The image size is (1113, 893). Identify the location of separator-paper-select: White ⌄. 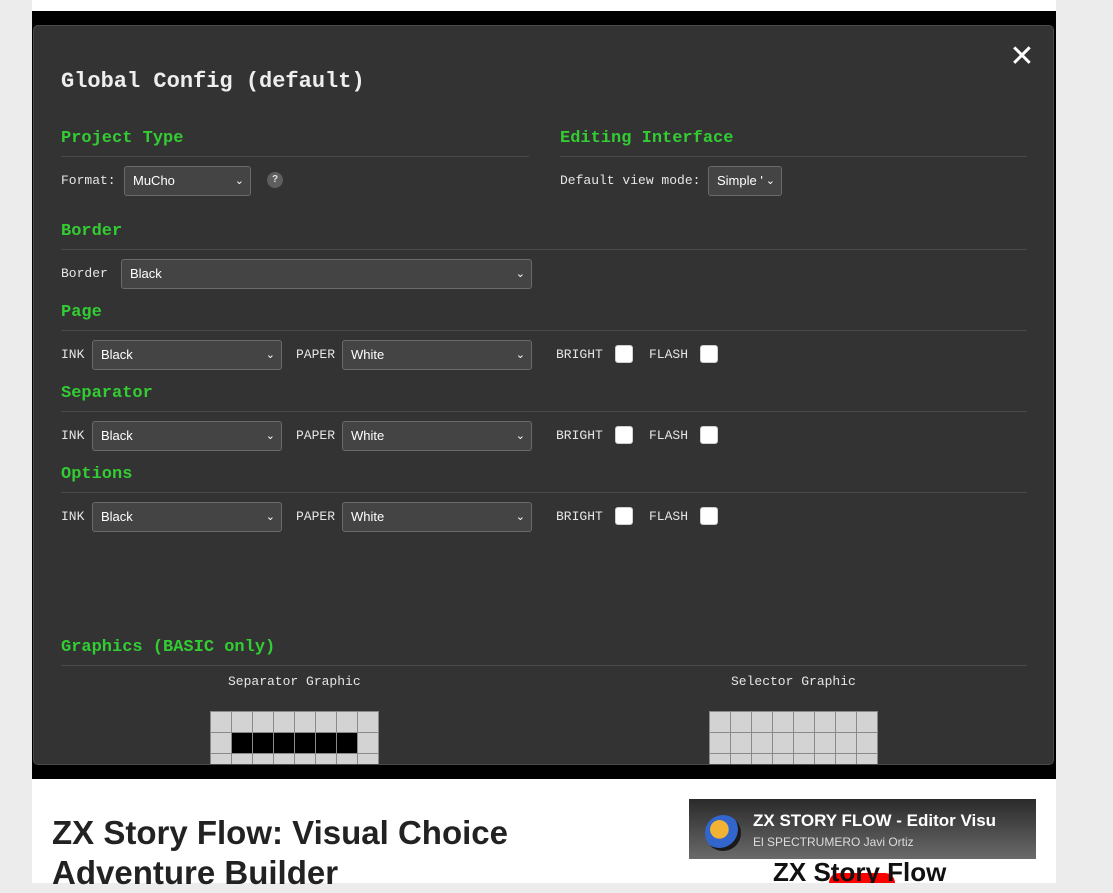
(437, 436).